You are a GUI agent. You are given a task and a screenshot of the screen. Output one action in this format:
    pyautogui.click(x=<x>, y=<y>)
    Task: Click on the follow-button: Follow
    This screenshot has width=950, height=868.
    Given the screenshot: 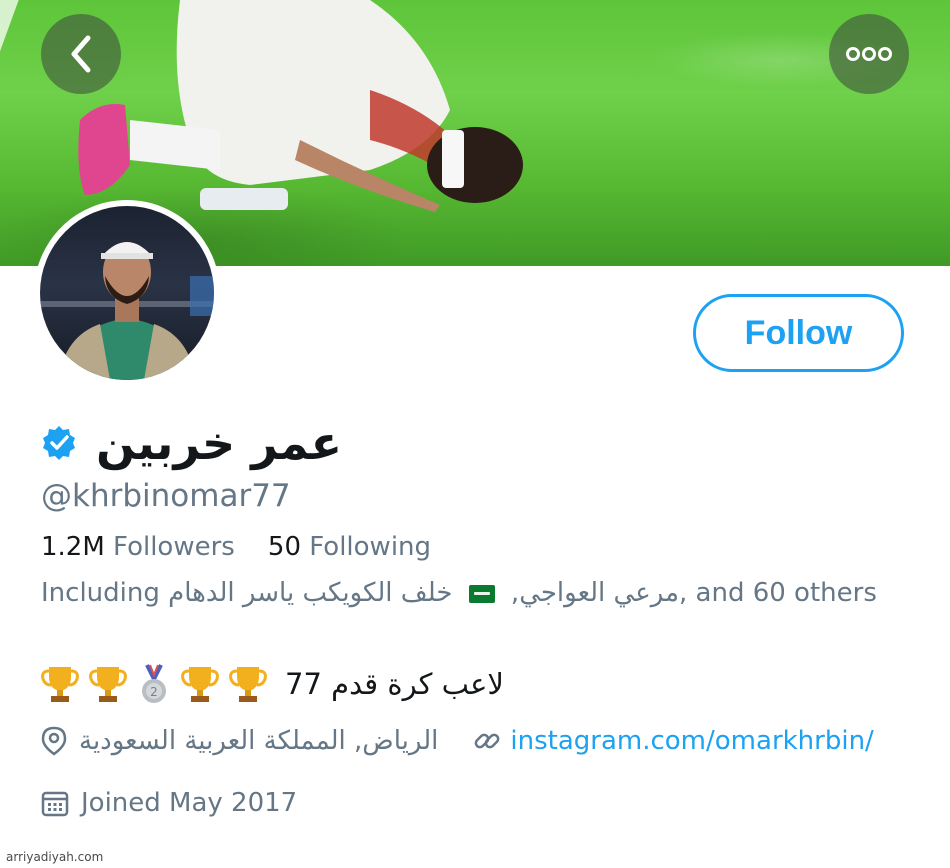 What is the action you would take?
    pyautogui.click(x=798, y=333)
    